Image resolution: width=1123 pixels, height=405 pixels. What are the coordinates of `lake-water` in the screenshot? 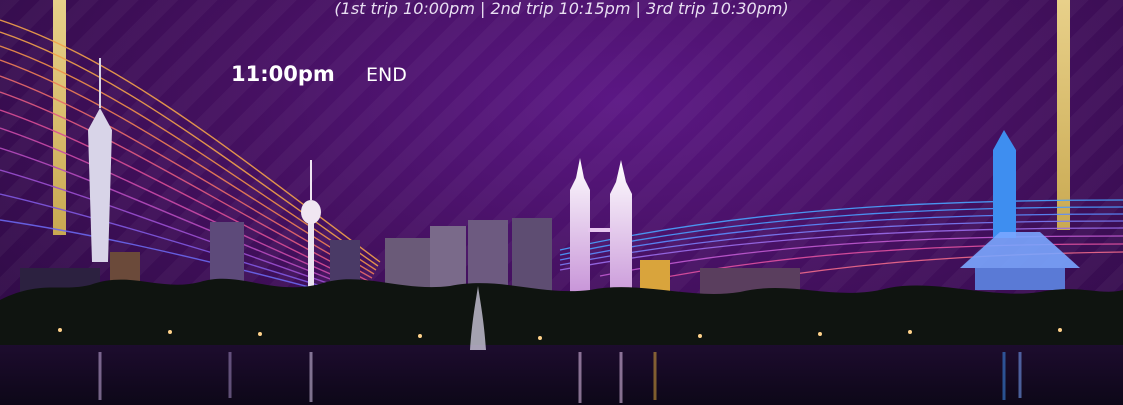 It's located at (561, 375).